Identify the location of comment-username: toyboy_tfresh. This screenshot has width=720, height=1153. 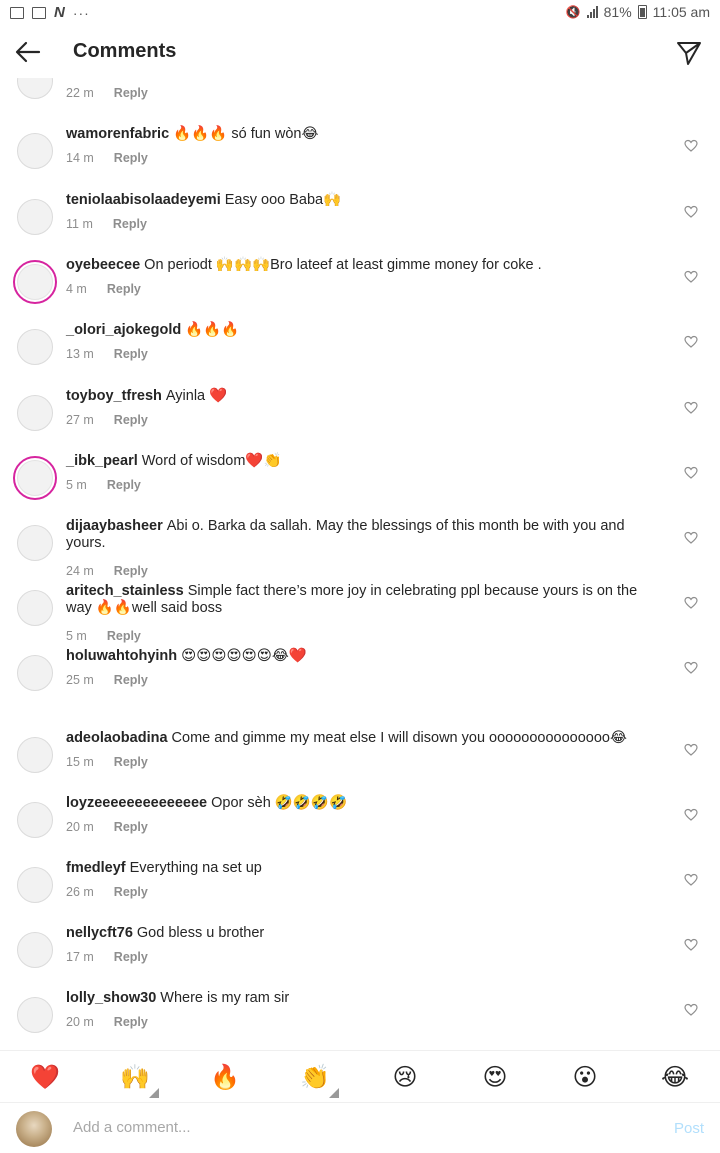
(114, 396).